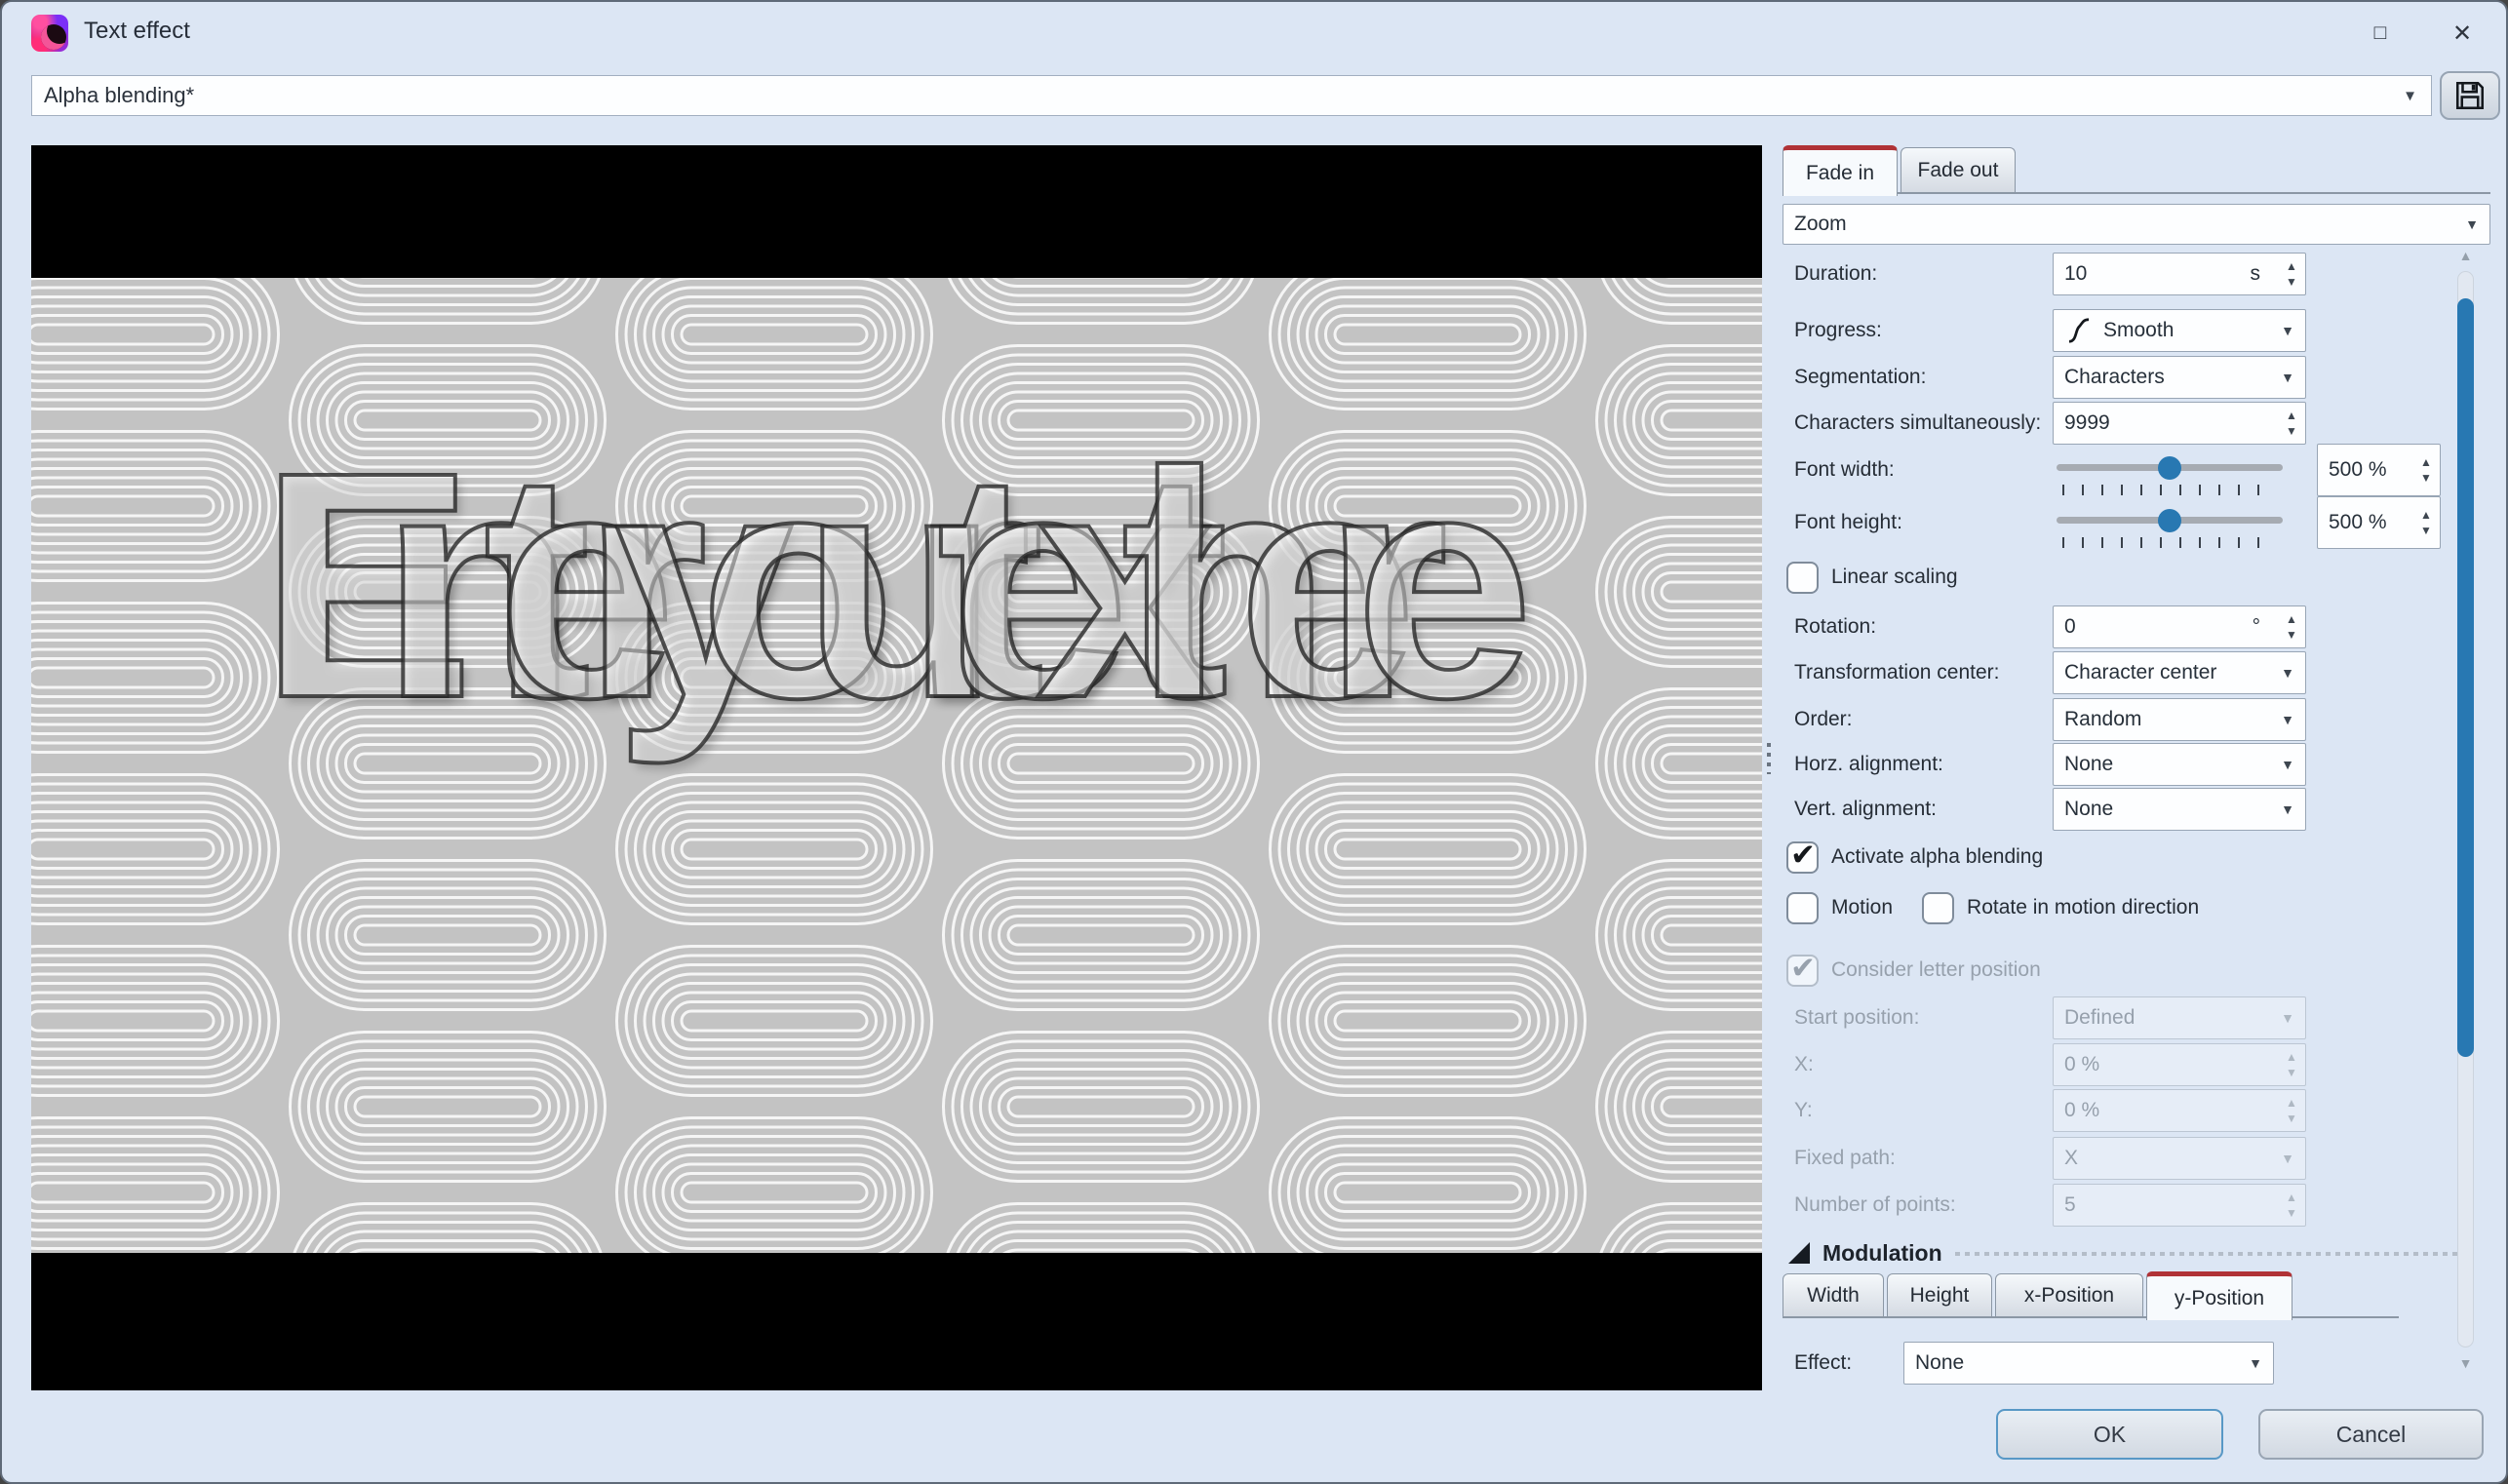 Image resolution: width=2508 pixels, height=1484 pixels. Describe the element at coordinates (2169, 542) in the screenshot. I see `slider-ticks` at that location.